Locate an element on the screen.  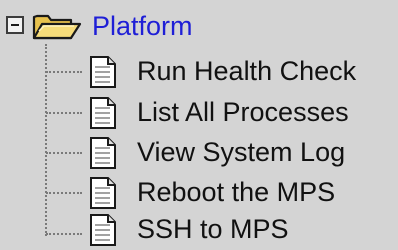
tree-item-label: SSH to MPS is located at coordinates (213, 229).